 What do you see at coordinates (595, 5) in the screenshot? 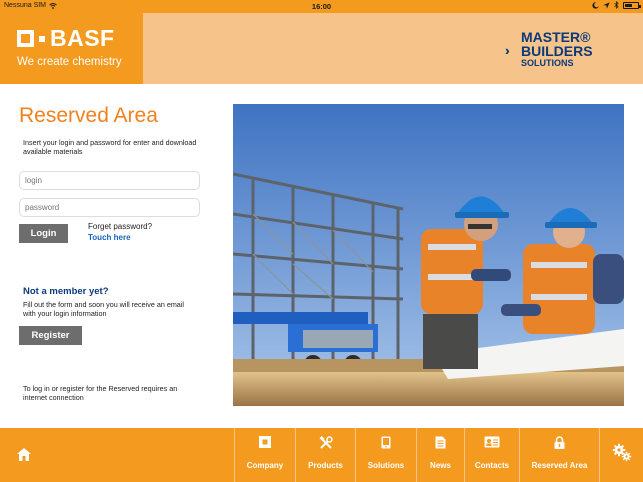
I see `moon-icon` at bounding box center [595, 5].